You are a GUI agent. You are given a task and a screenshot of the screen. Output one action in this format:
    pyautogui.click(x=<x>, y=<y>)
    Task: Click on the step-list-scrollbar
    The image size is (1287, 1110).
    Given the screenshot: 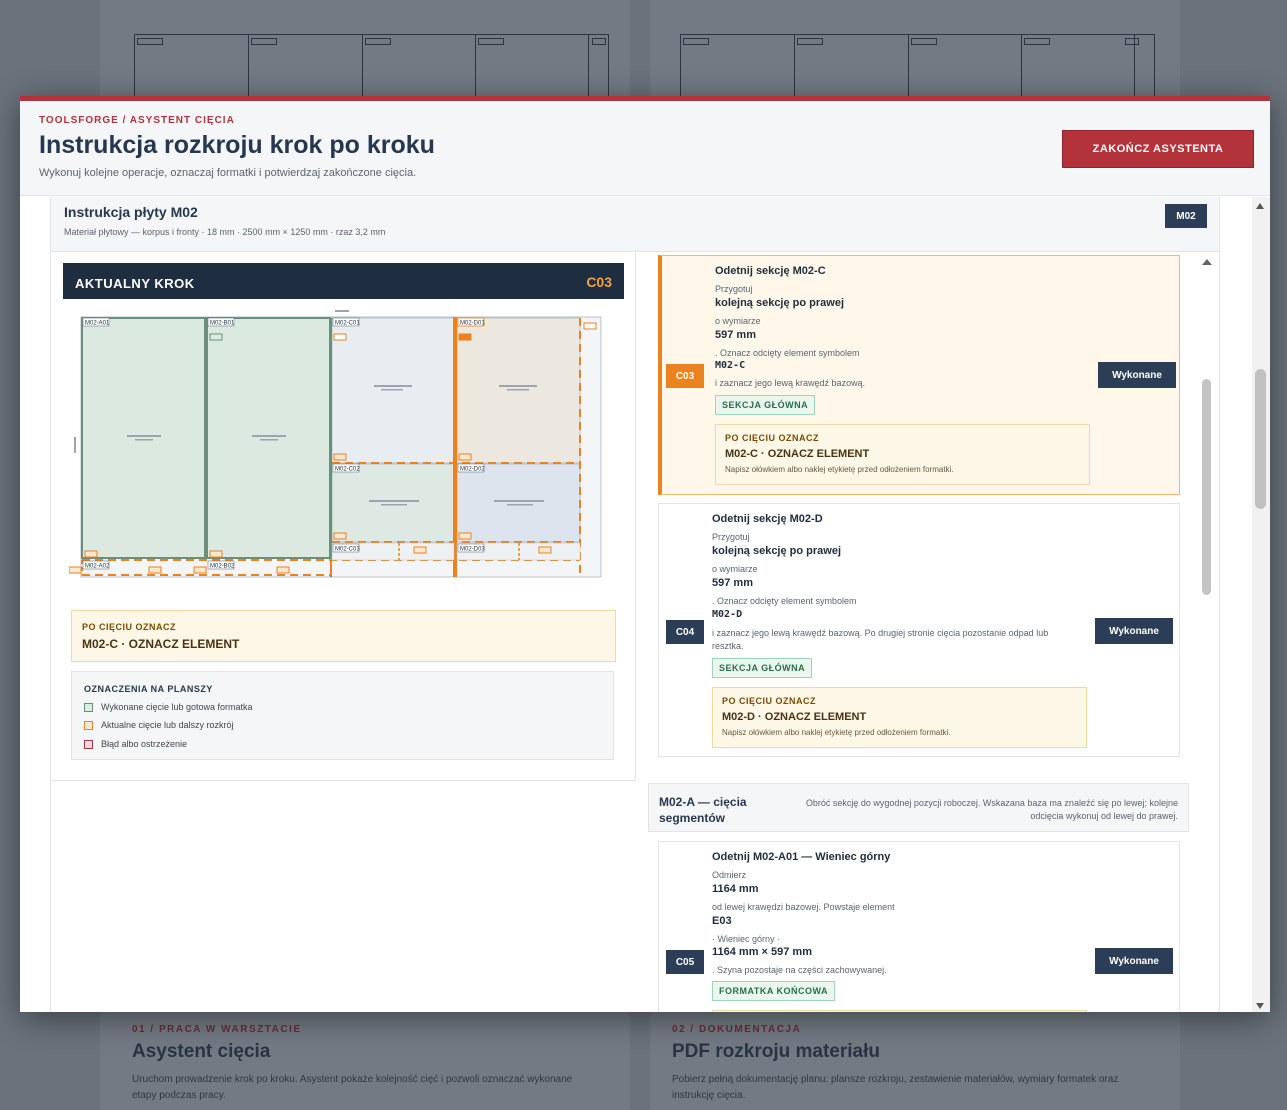 What is the action you would take?
    pyautogui.click(x=1207, y=513)
    